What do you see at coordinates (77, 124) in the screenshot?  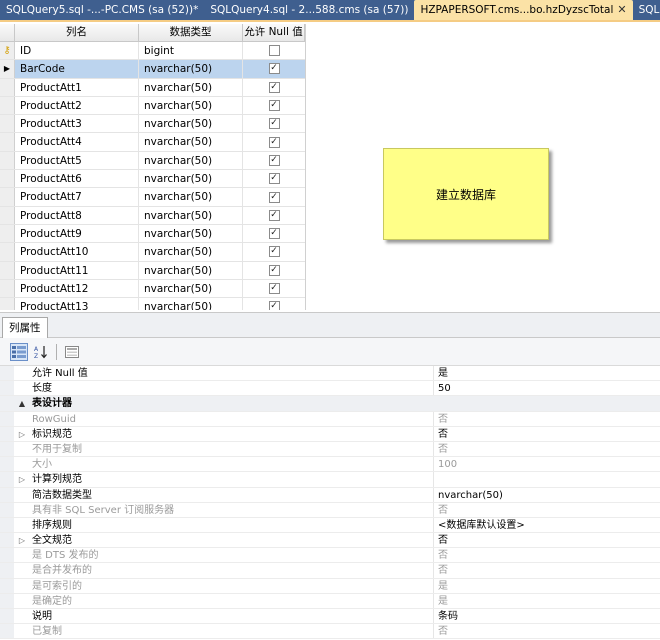 I see `column-name-cell: ProductAtt3` at bounding box center [77, 124].